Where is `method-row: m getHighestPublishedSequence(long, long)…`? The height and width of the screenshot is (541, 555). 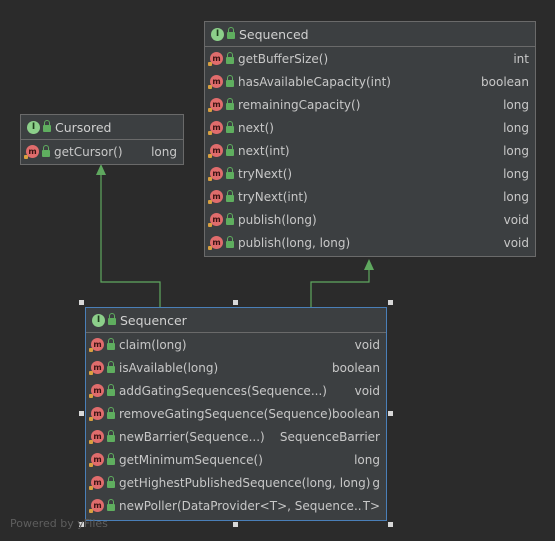
method-row: m getHighestPublishedSequence(long, long)… is located at coordinates (236, 482).